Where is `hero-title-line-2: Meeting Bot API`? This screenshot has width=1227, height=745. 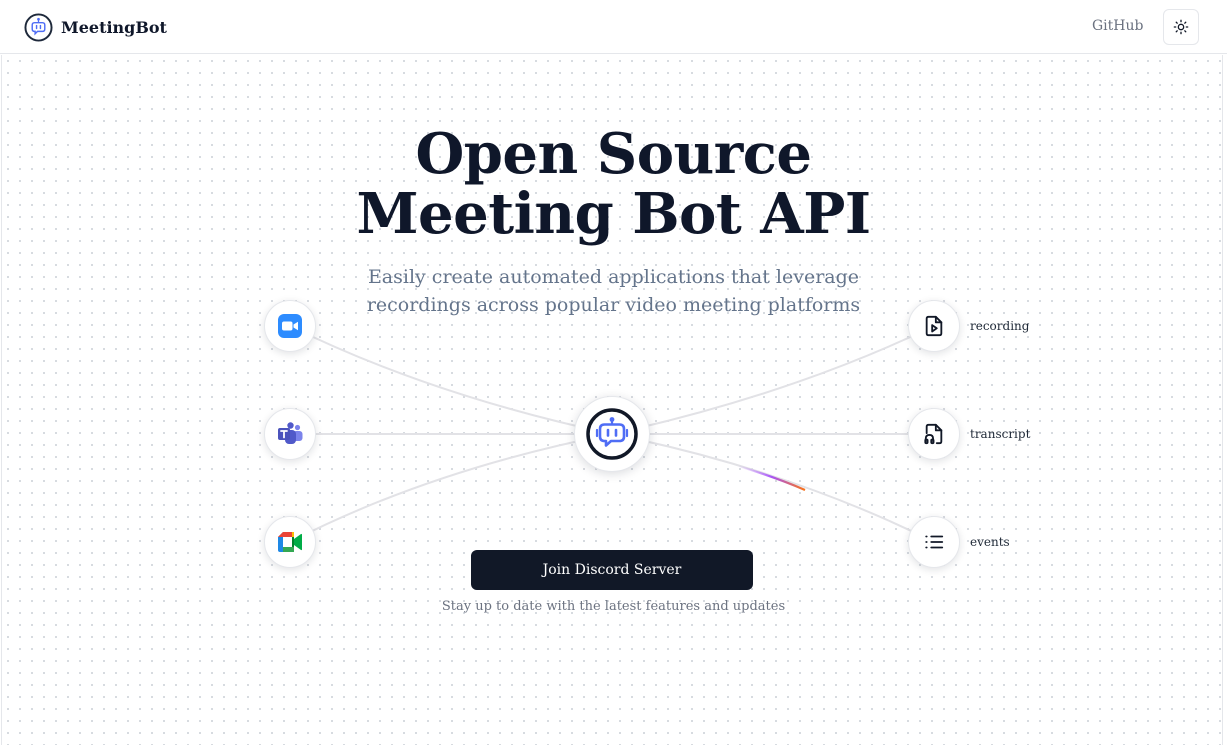
hero-title-line-2: Meeting Bot API is located at coordinates (613, 214).